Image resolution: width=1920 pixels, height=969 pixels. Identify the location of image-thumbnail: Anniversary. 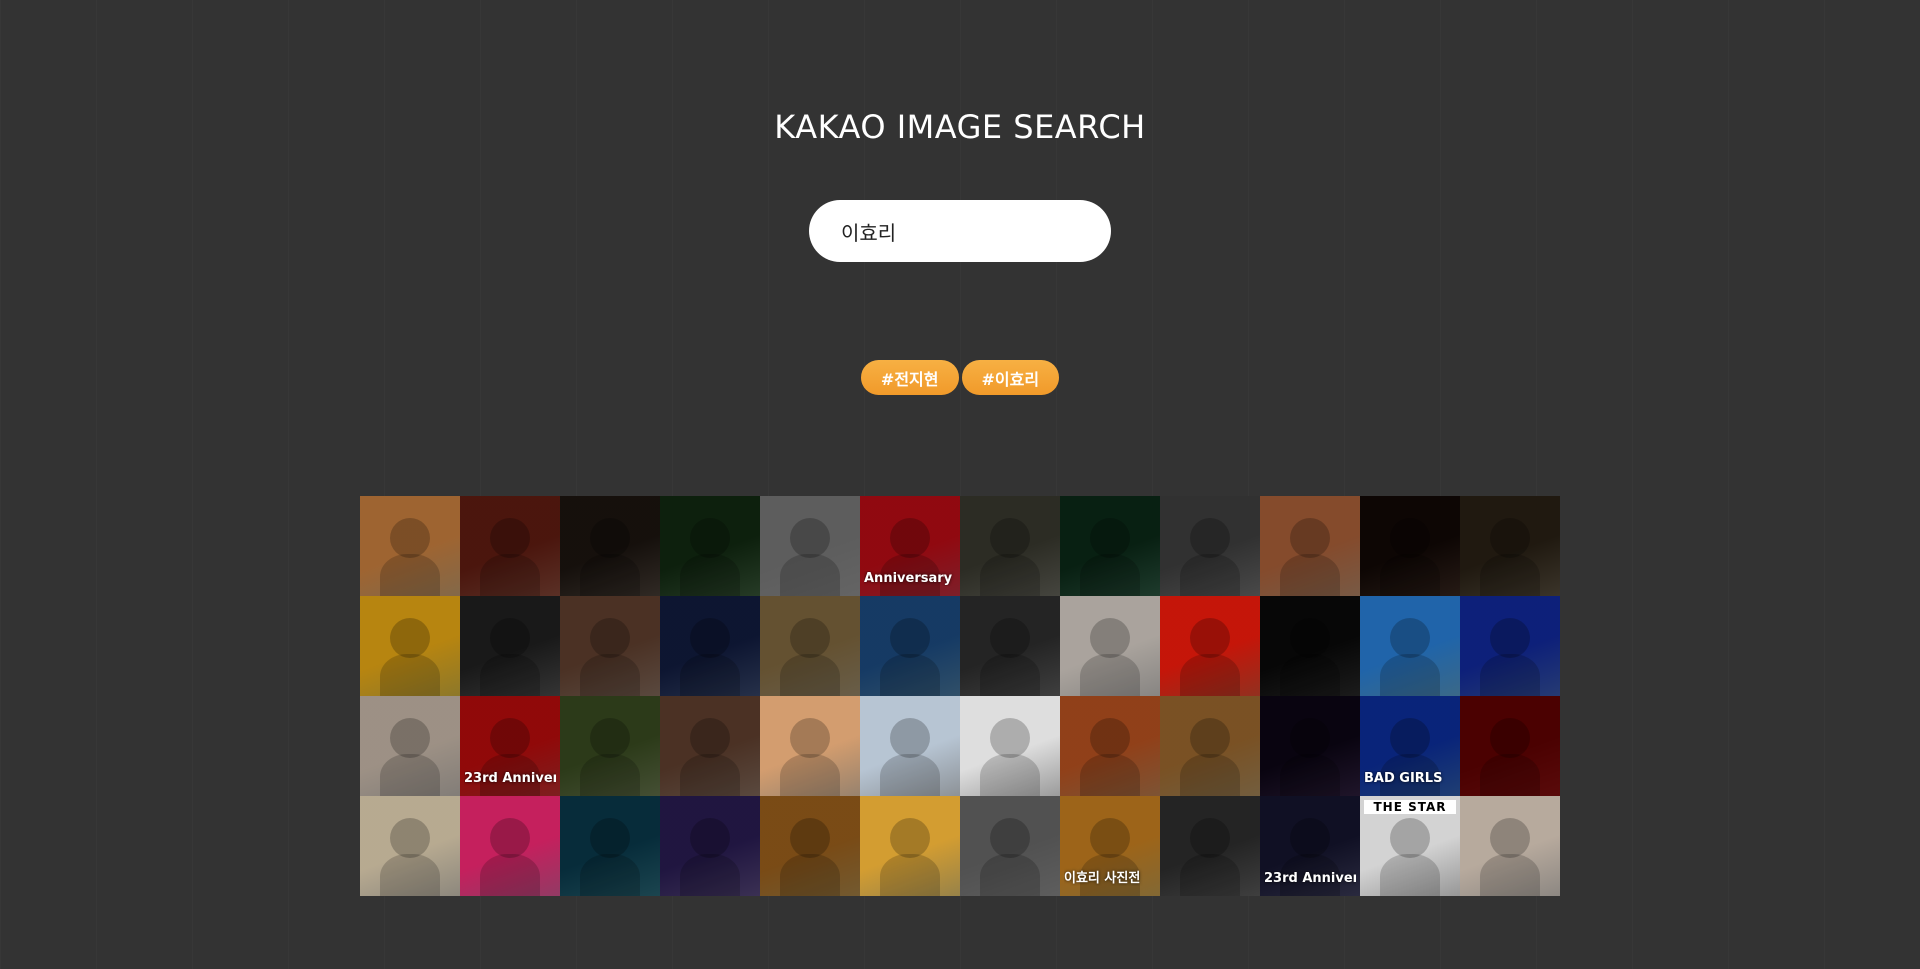
(910, 546).